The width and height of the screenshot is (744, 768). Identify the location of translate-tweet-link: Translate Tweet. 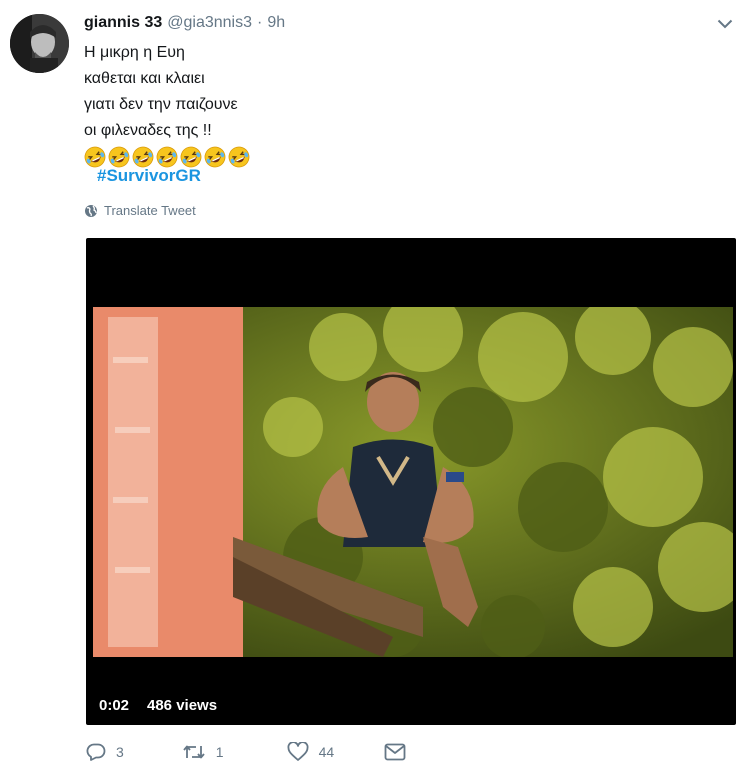
(140, 210).